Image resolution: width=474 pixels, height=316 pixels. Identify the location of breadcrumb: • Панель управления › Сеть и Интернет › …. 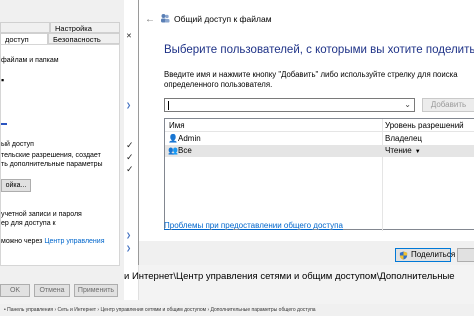
(237, 310).